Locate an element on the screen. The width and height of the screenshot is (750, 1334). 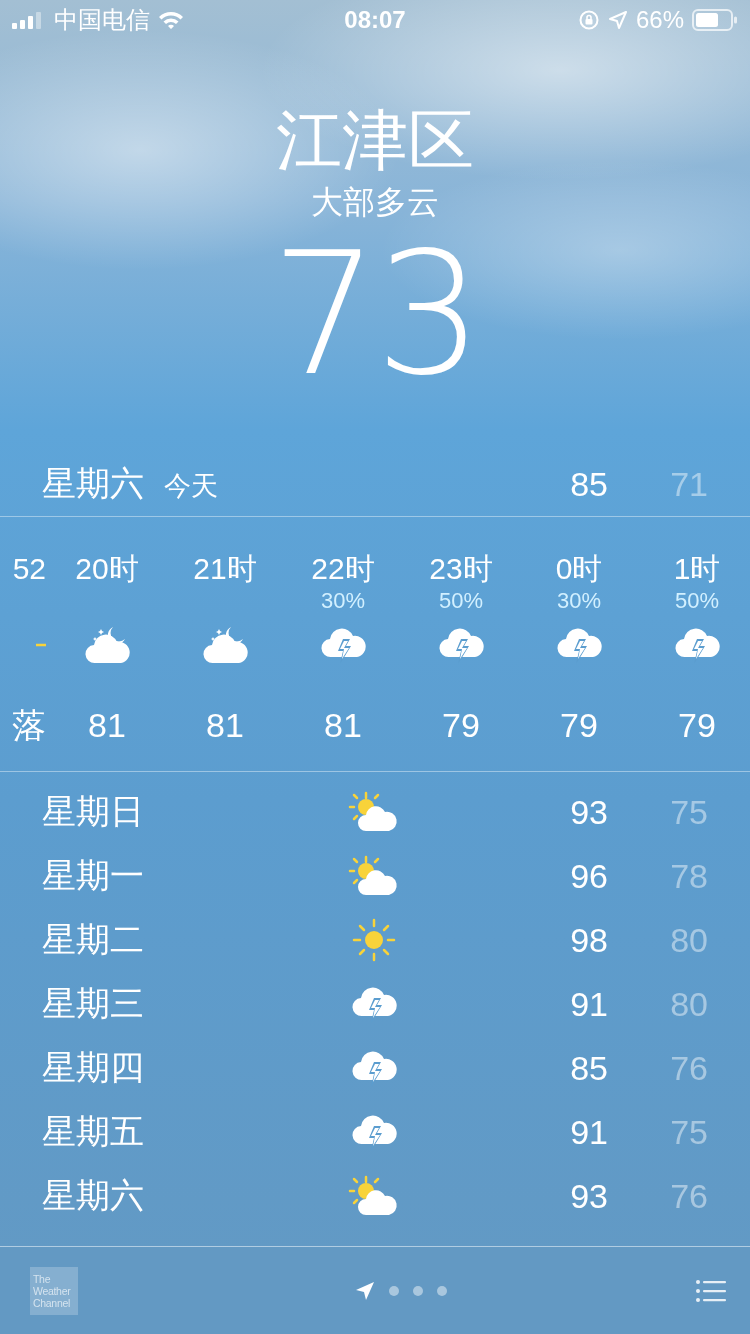
hour-temperature: 落 is located at coordinates (29, 725).